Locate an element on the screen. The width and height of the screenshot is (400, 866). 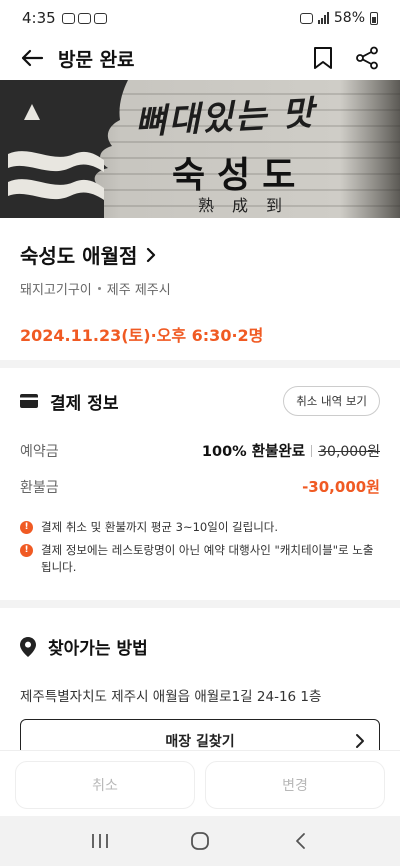
arrow-left-icon is located at coordinates (32, 58).